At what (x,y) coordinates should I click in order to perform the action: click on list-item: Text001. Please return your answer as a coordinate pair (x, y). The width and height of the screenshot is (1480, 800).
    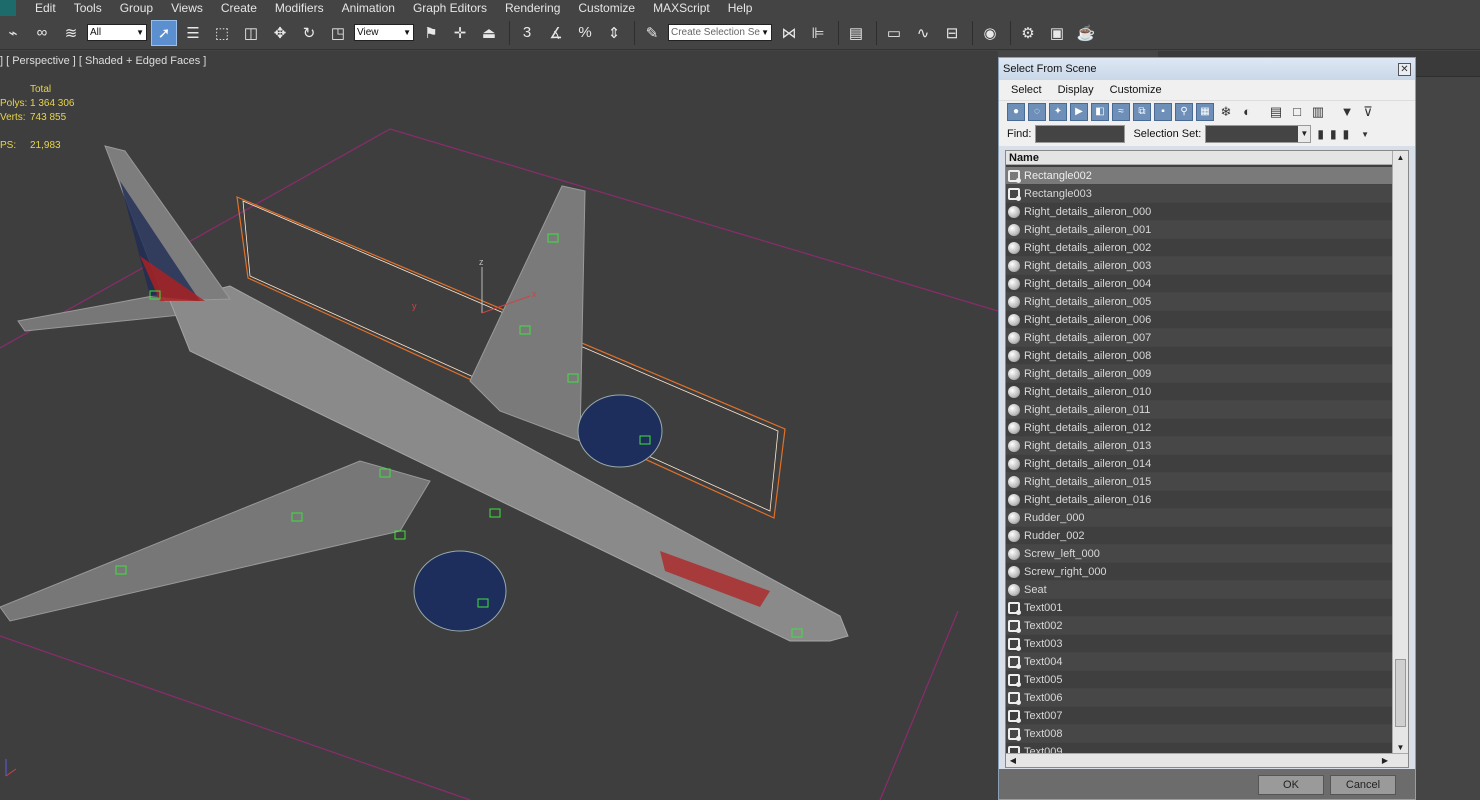
    Looking at the image, I should click on (1199, 608).